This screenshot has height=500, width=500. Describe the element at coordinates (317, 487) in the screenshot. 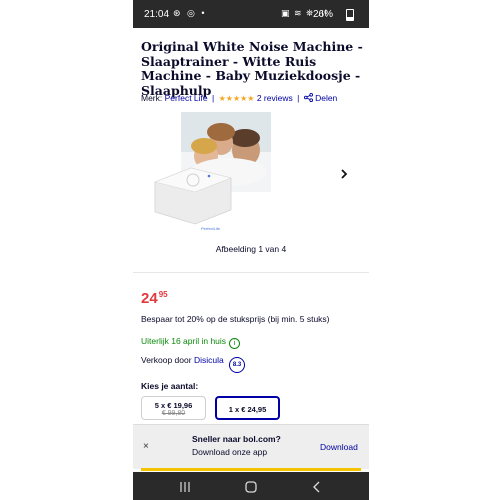

I see `nav-back-icon` at that location.